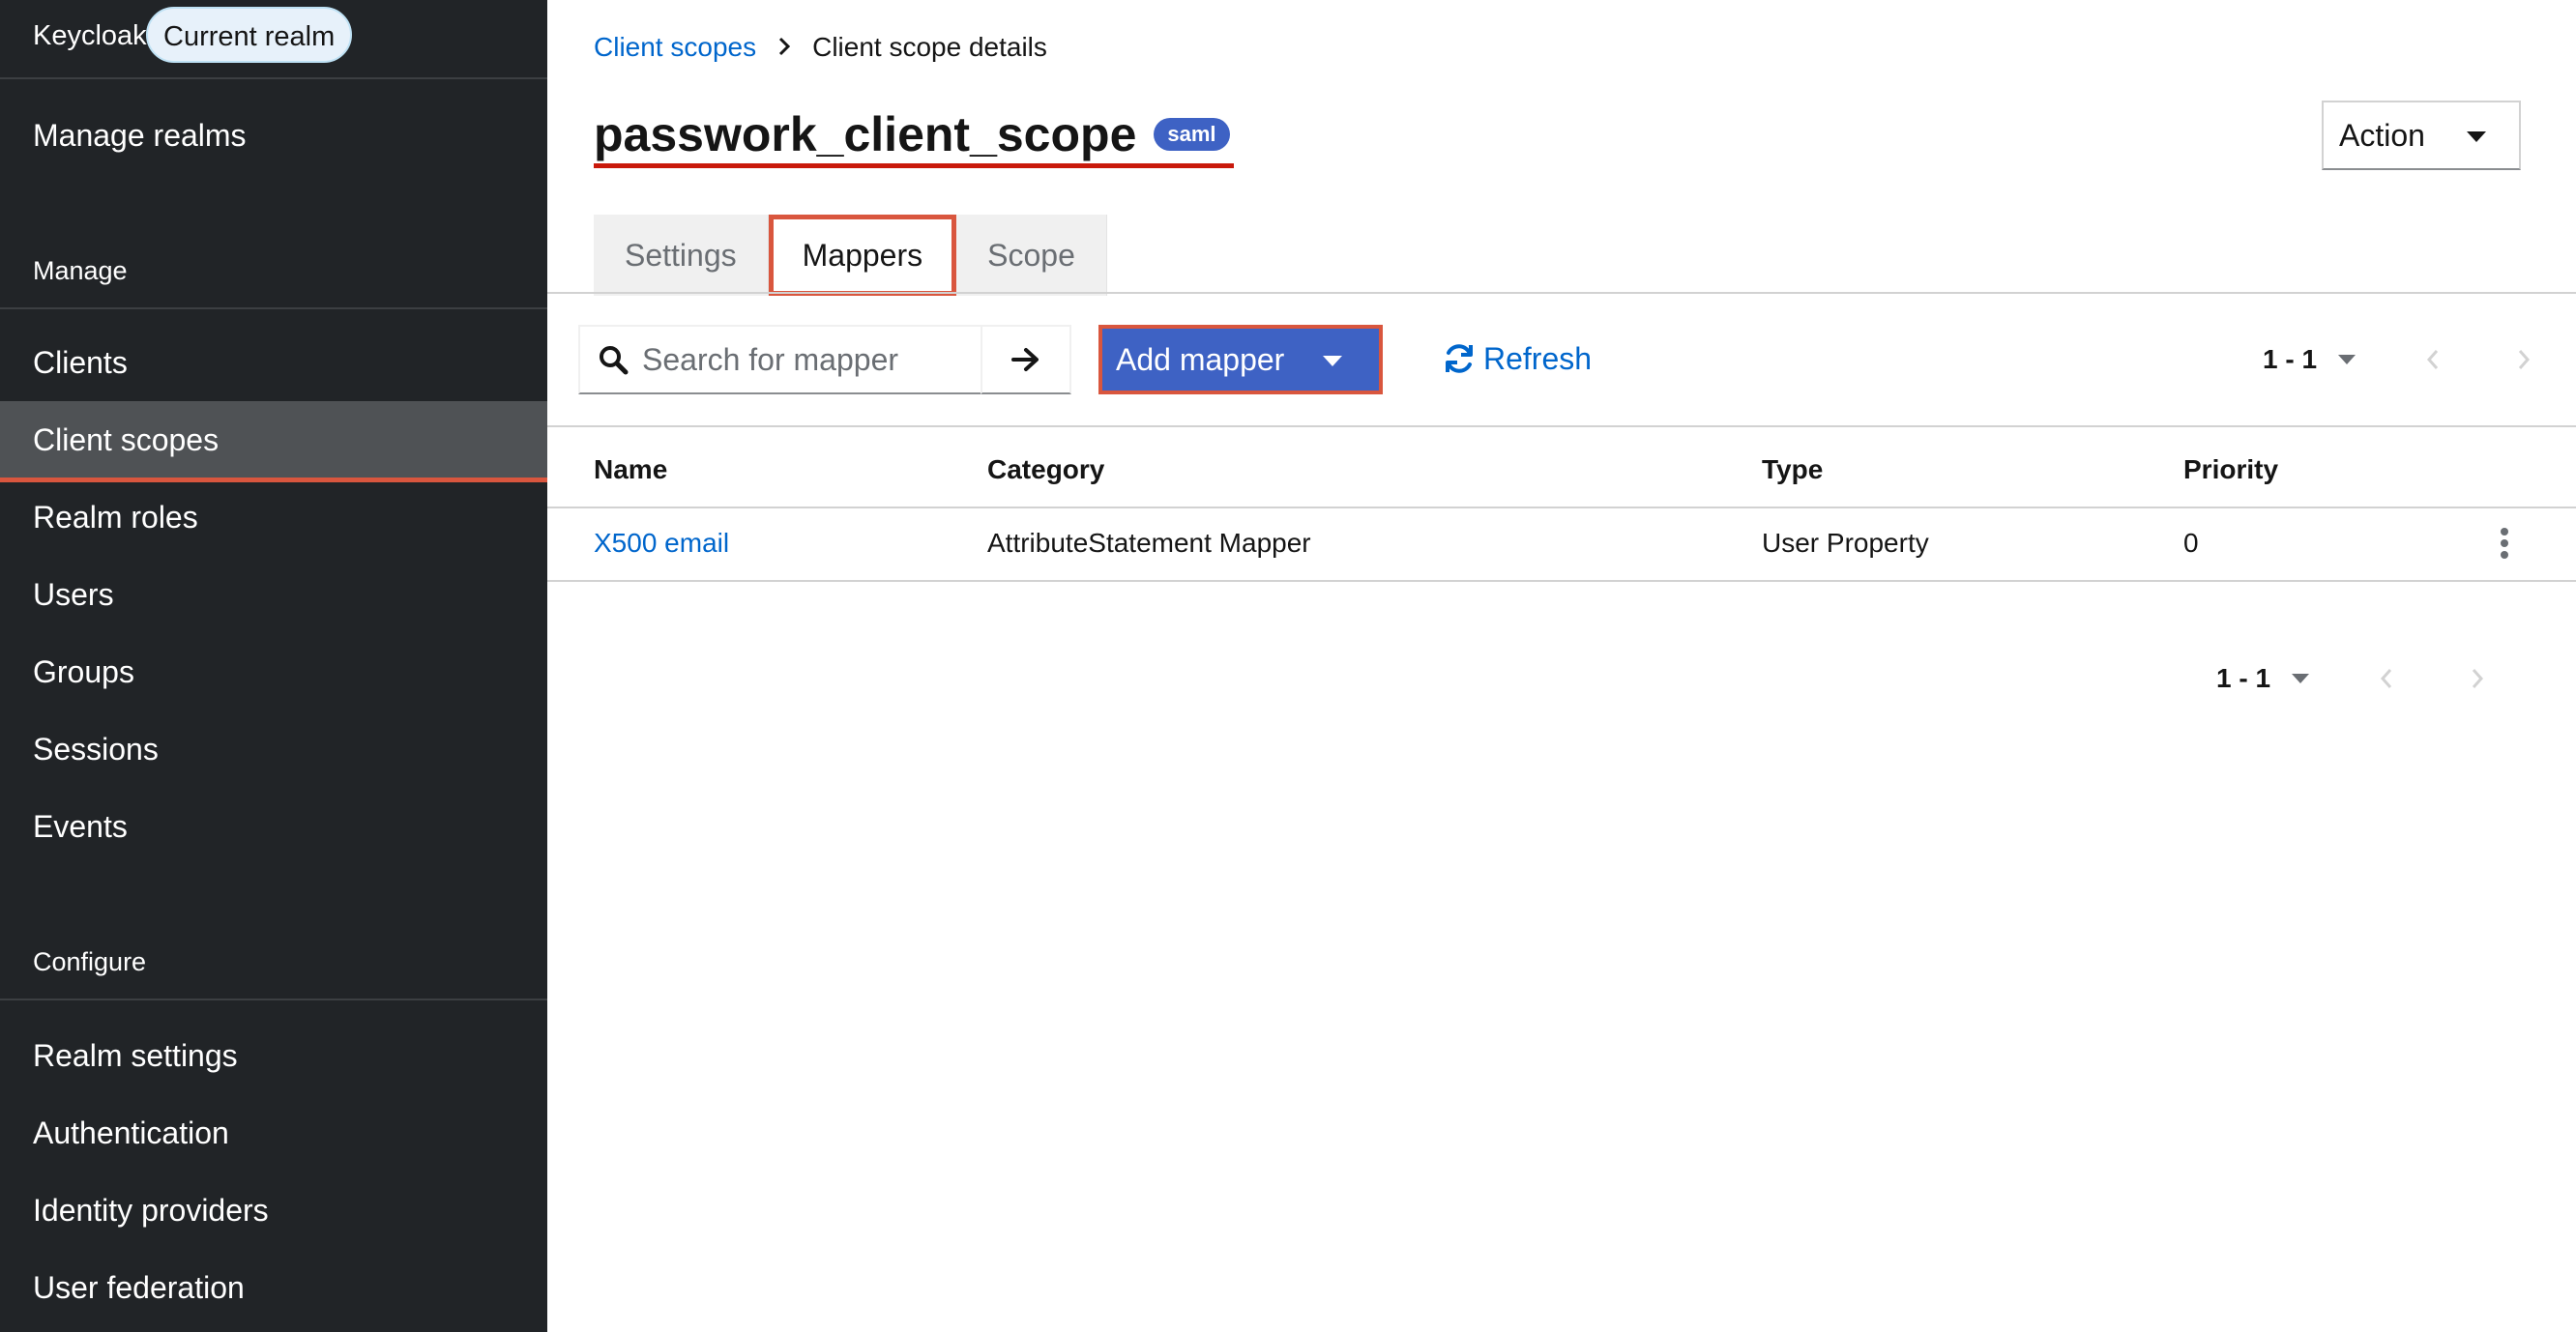  Describe the element at coordinates (661, 543) in the screenshot. I see `mapper-name-link: X500 email` at that location.